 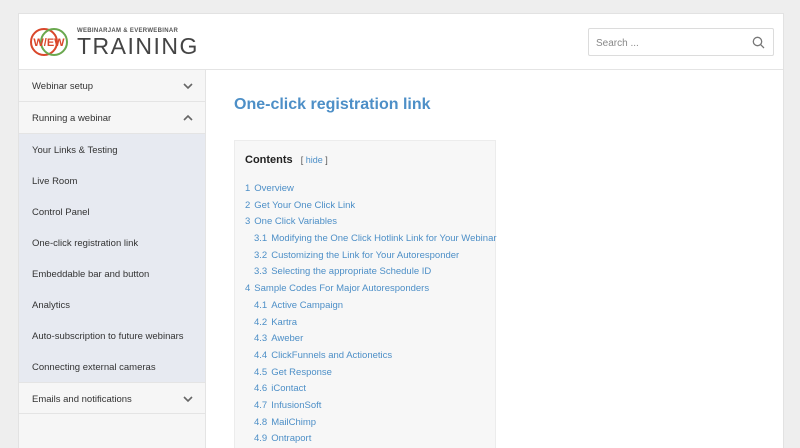 I want to click on toc-link: 4.3 Aweber, so click(x=278, y=338).